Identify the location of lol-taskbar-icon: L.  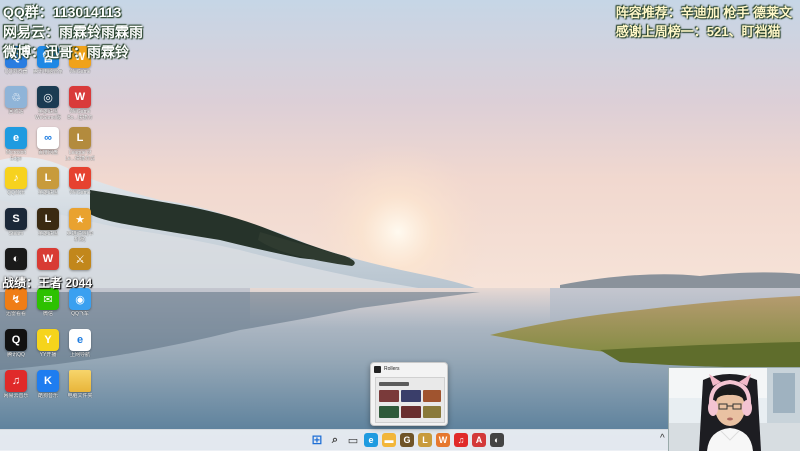
(425, 440).